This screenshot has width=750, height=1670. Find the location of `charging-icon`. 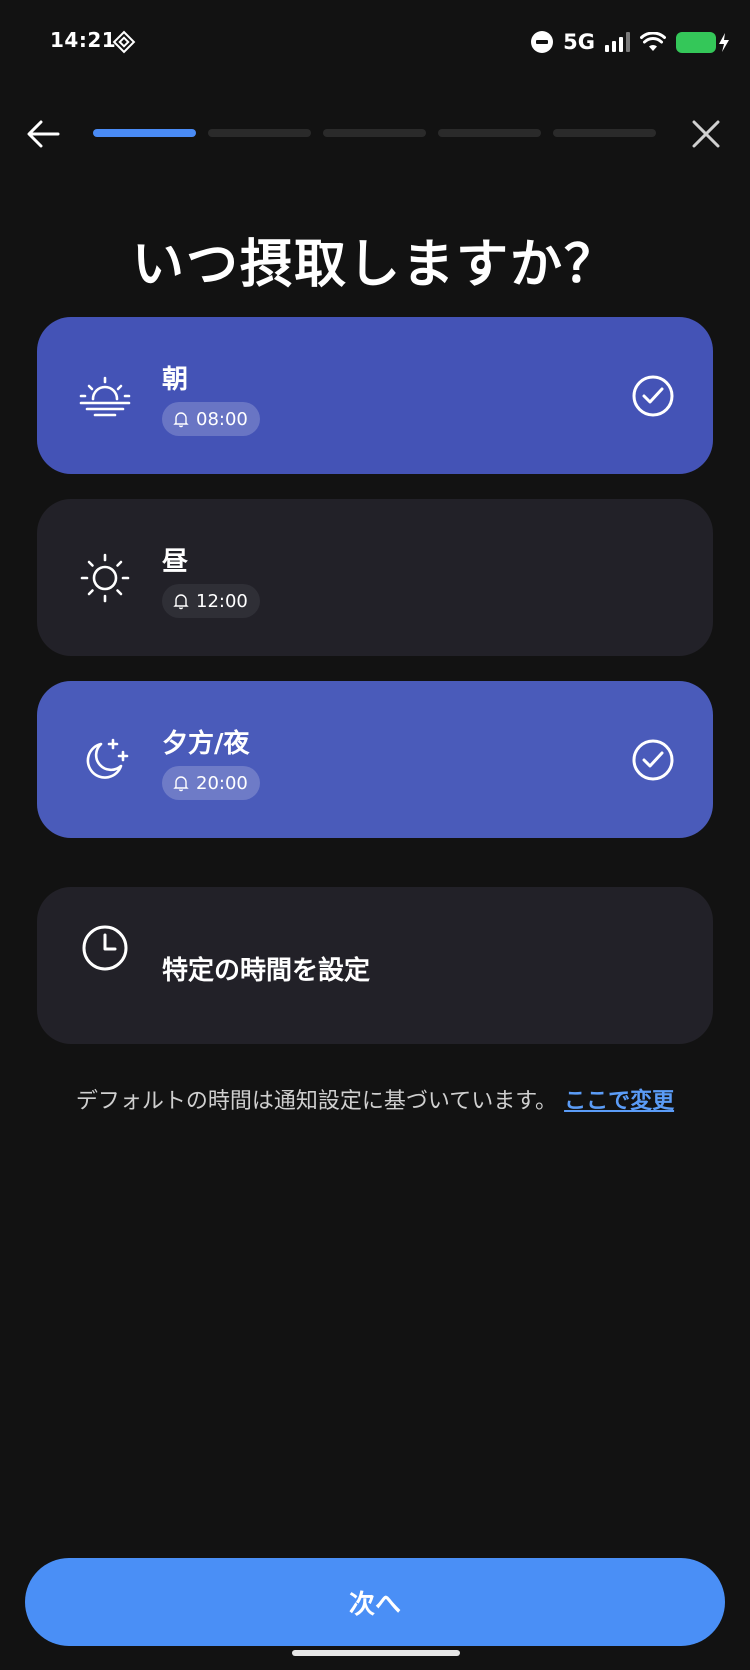

charging-icon is located at coordinates (724, 42).